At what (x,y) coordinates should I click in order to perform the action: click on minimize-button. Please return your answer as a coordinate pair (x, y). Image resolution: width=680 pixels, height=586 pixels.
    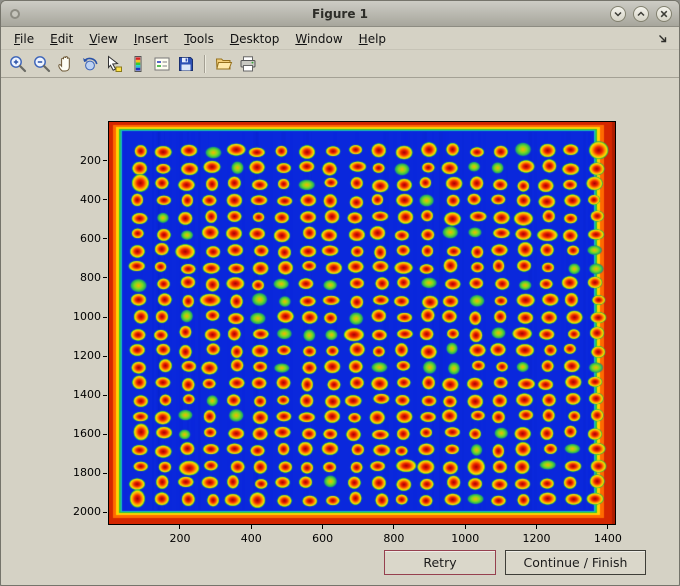
    Looking at the image, I should click on (618, 14).